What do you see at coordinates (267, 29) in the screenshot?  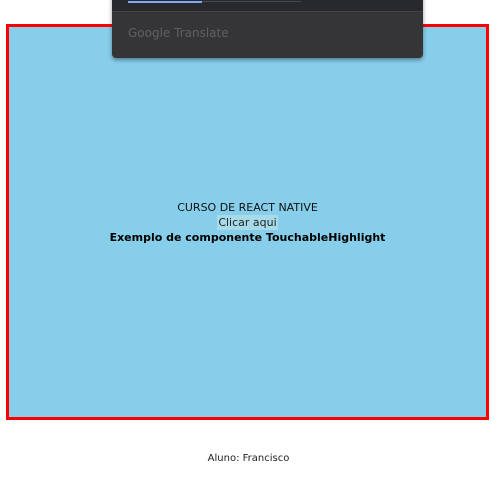 I see `google-translate-popup: Google Translate` at bounding box center [267, 29].